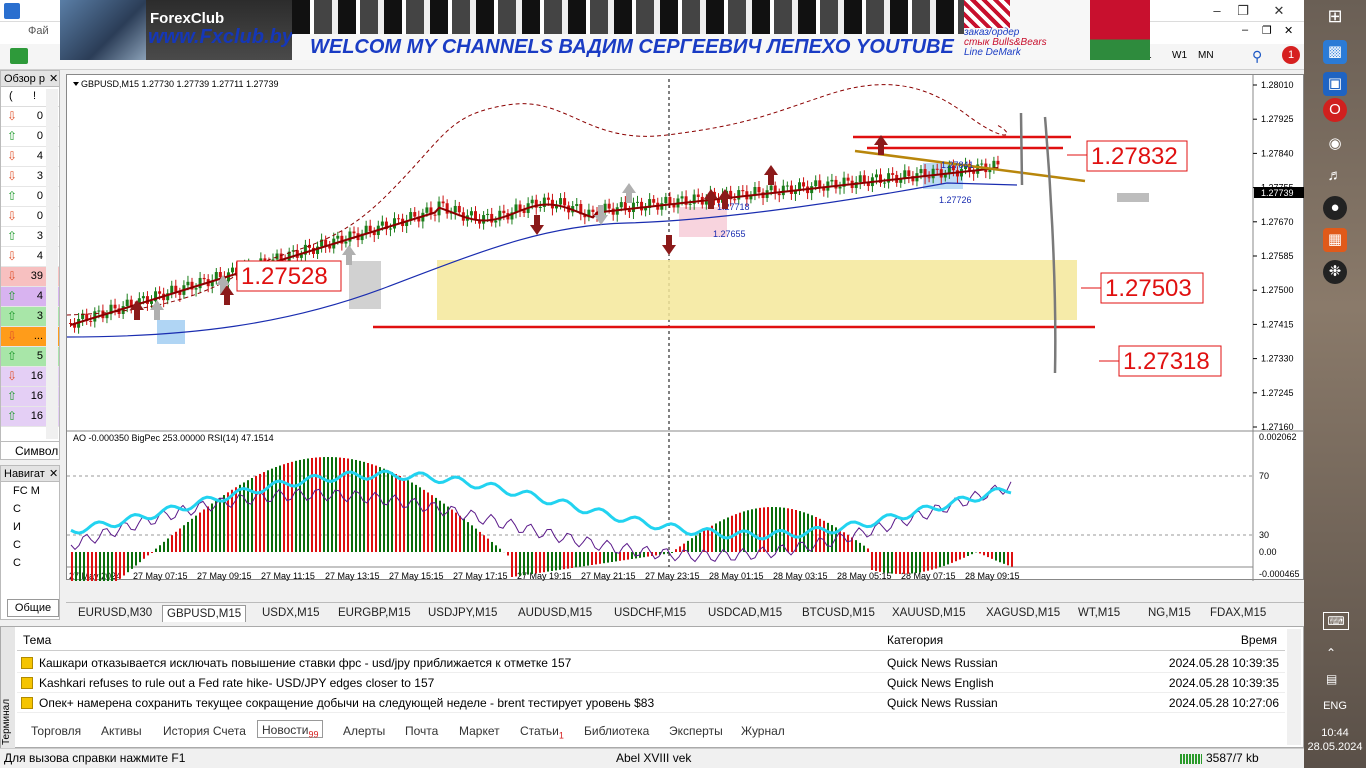 The height and width of the screenshot is (768, 1366). I want to click on chart-tab: NG,M15, so click(1169, 613).